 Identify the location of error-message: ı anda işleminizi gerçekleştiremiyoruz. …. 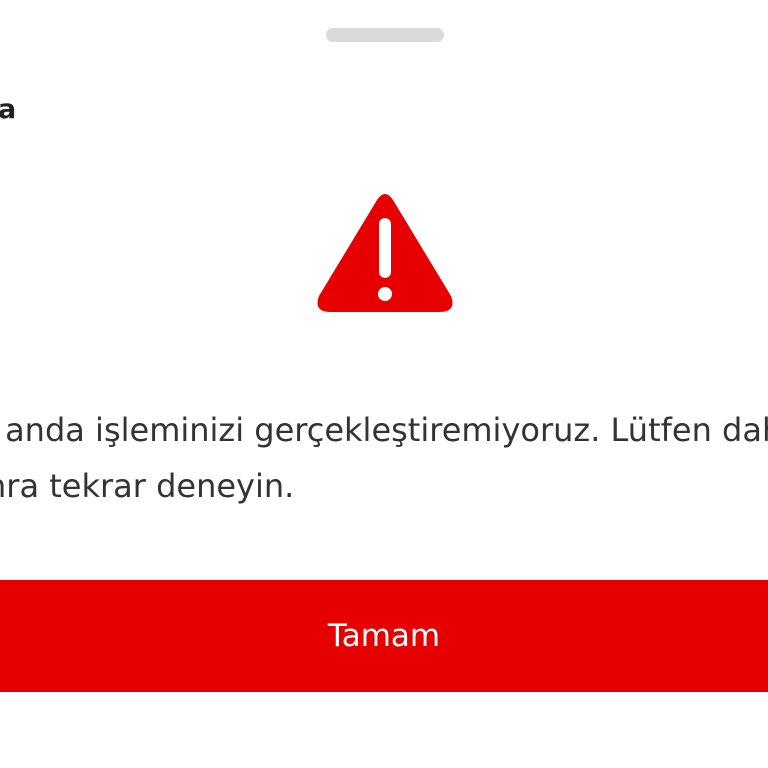
(384, 458).